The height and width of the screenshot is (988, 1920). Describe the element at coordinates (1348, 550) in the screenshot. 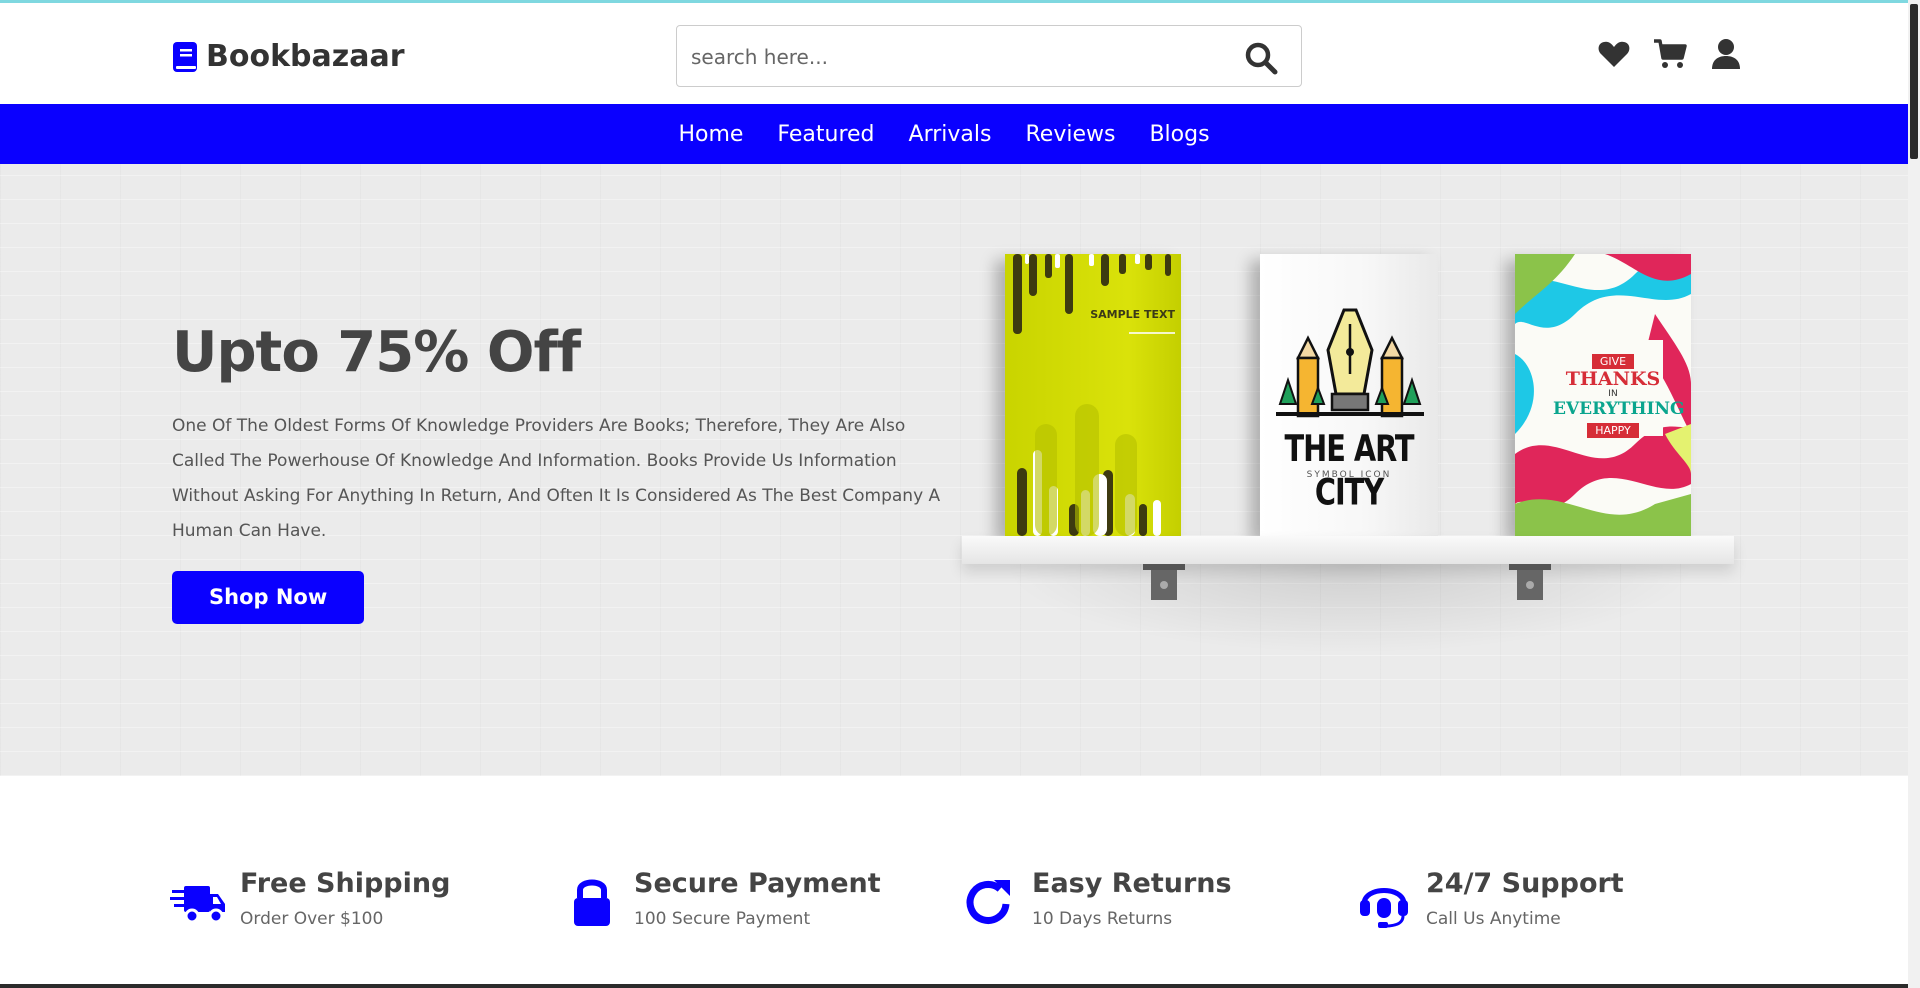

I see `shelf-board` at that location.